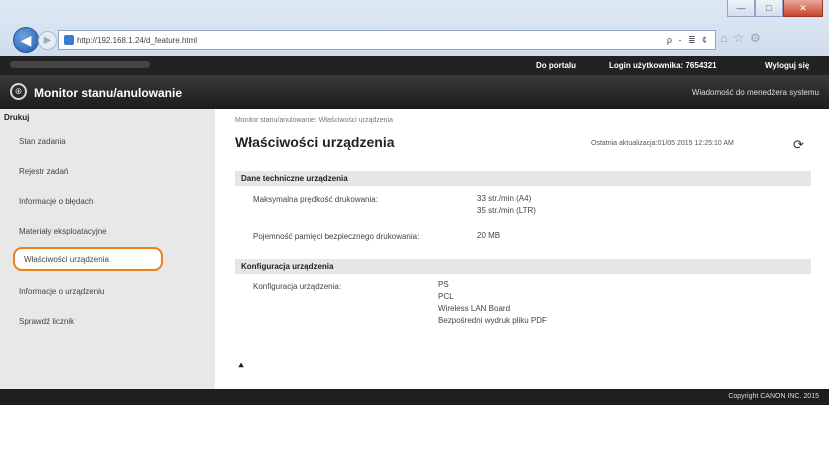 The height and width of the screenshot is (471, 829). I want to click on home-icon: ⌂, so click(723, 38).